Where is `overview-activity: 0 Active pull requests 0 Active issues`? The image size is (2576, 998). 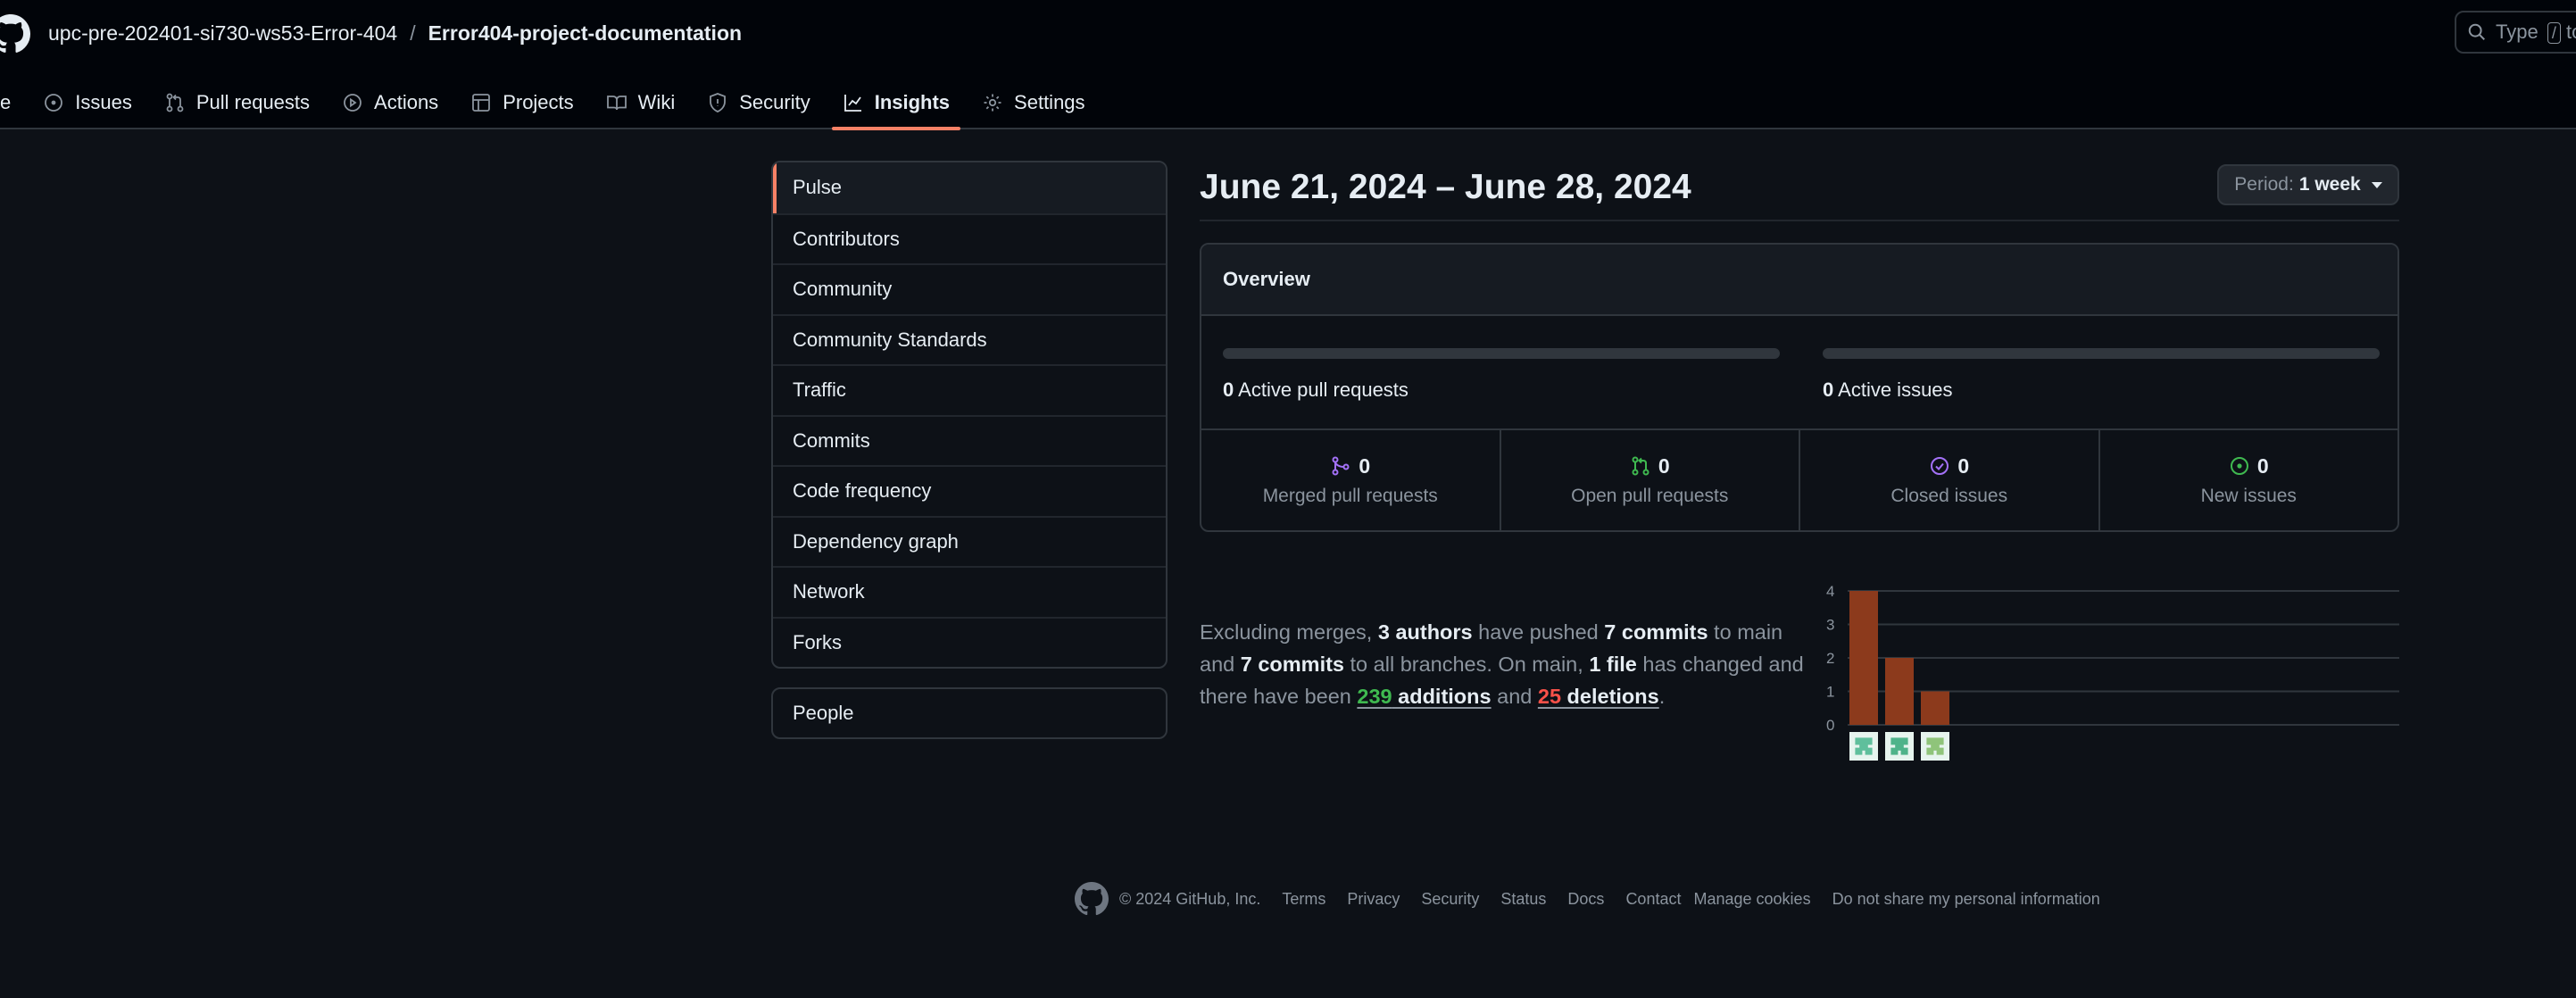 overview-activity: 0 Active pull requests 0 Active issues is located at coordinates (1799, 373).